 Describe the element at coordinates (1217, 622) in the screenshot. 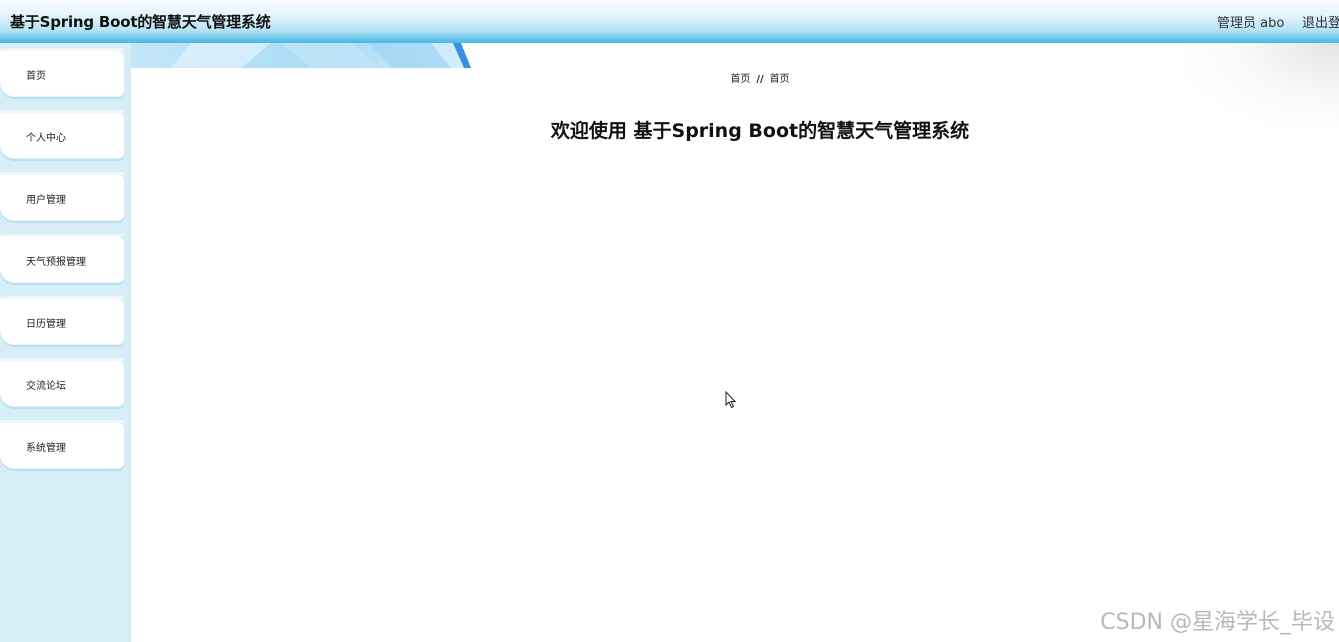

I see `watermark-text: CSDN @星海学长_毕设` at that location.